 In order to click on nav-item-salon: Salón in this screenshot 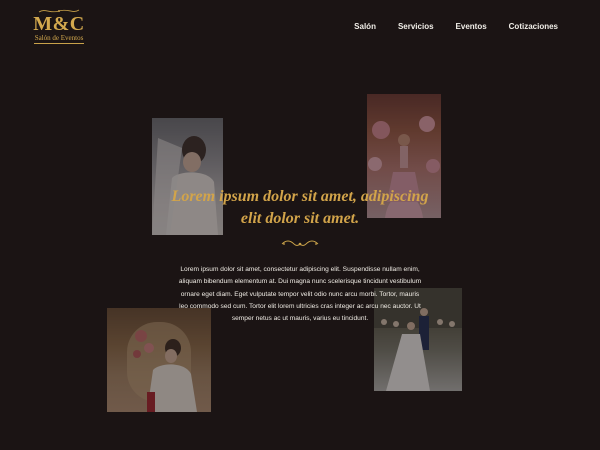, I will do `click(365, 26)`.